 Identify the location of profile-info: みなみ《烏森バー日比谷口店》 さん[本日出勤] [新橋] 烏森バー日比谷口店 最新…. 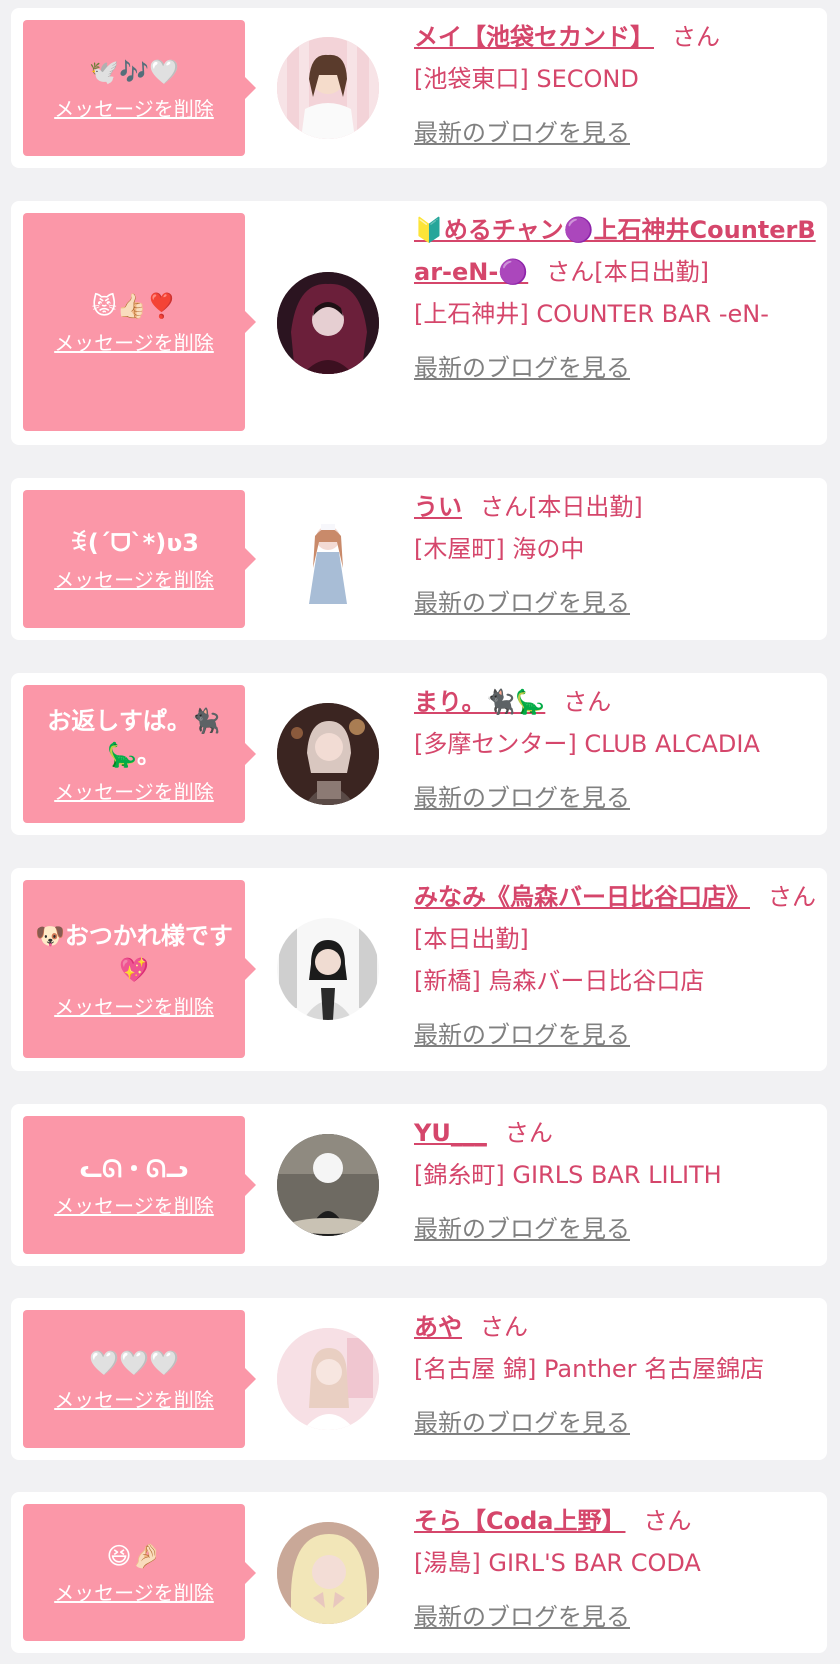
(619, 966).